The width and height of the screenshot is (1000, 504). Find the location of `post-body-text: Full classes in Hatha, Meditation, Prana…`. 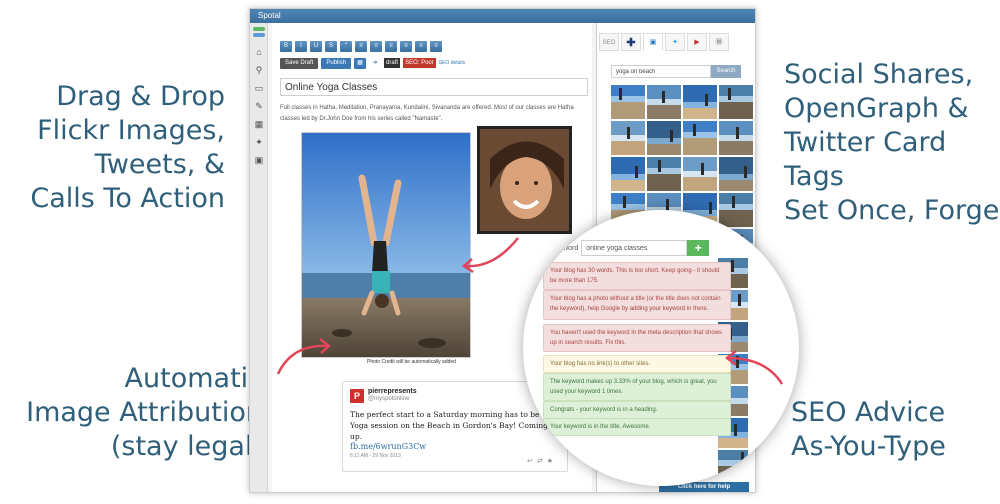

post-body-text: Full classes in Hatha, Meditation, Prana… is located at coordinates (434, 114).